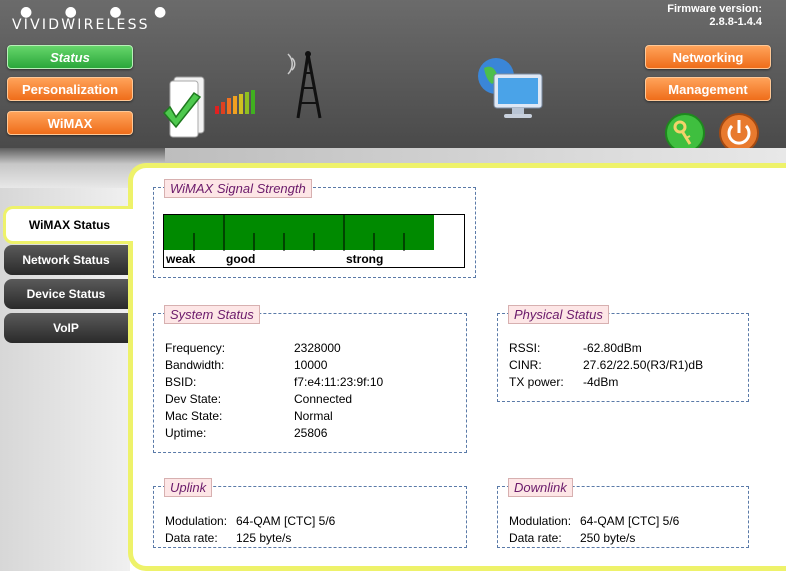 The width and height of the screenshot is (786, 571). I want to click on uplink-title: Uplink, so click(188, 487).